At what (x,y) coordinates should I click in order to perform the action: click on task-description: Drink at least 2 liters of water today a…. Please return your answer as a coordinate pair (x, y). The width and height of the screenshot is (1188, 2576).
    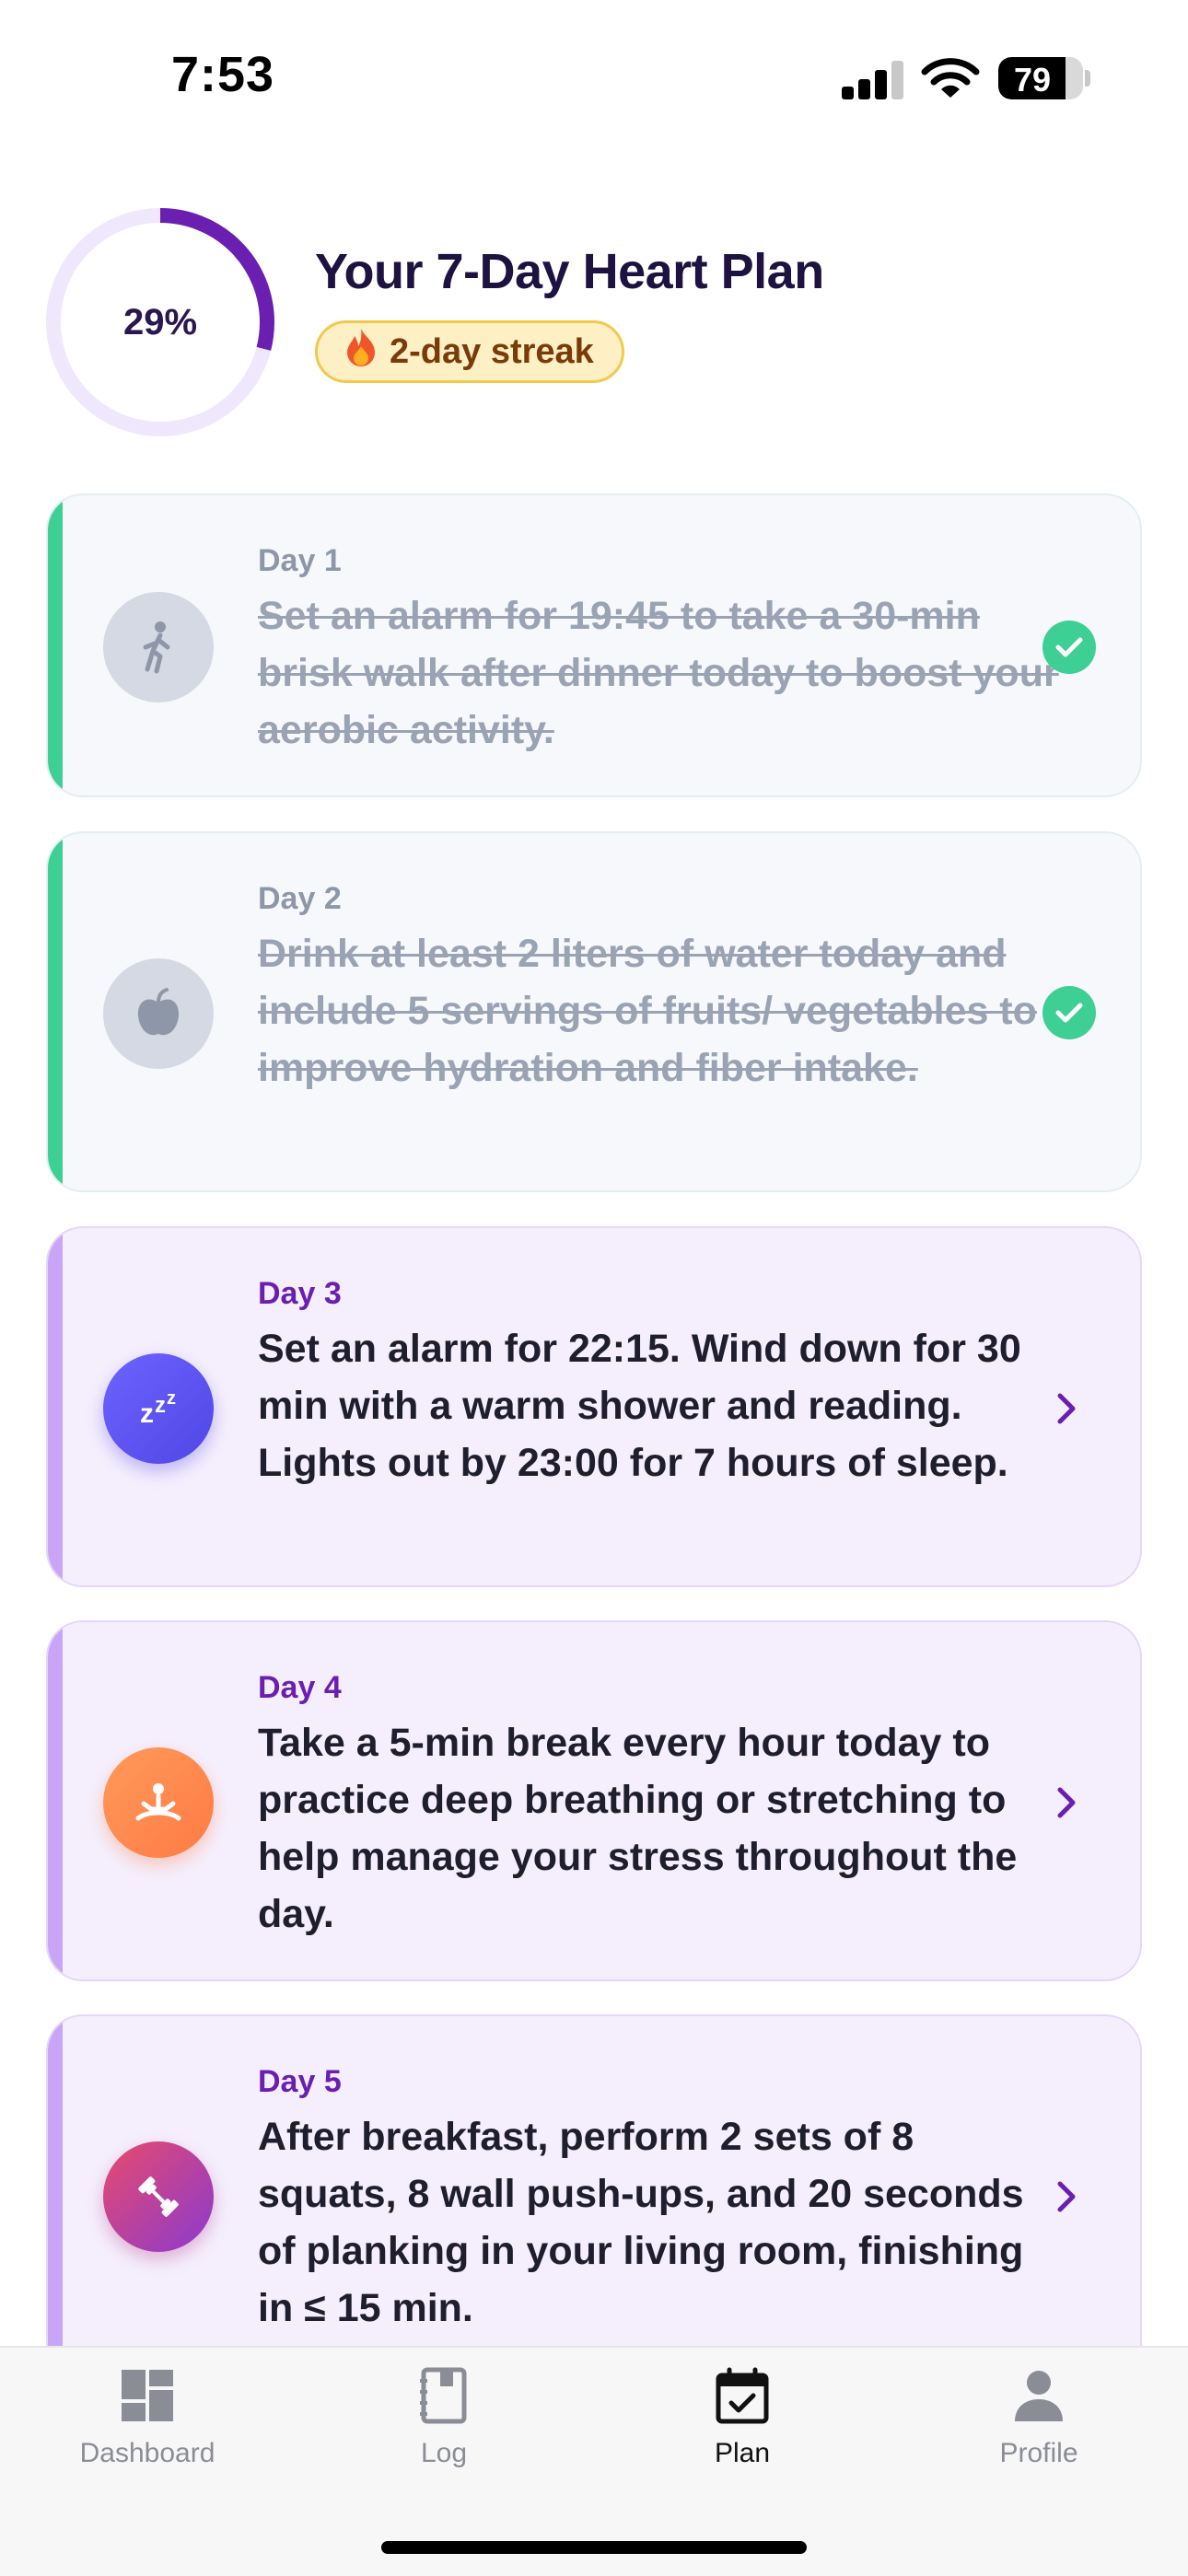
    Looking at the image, I should click on (647, 1011).